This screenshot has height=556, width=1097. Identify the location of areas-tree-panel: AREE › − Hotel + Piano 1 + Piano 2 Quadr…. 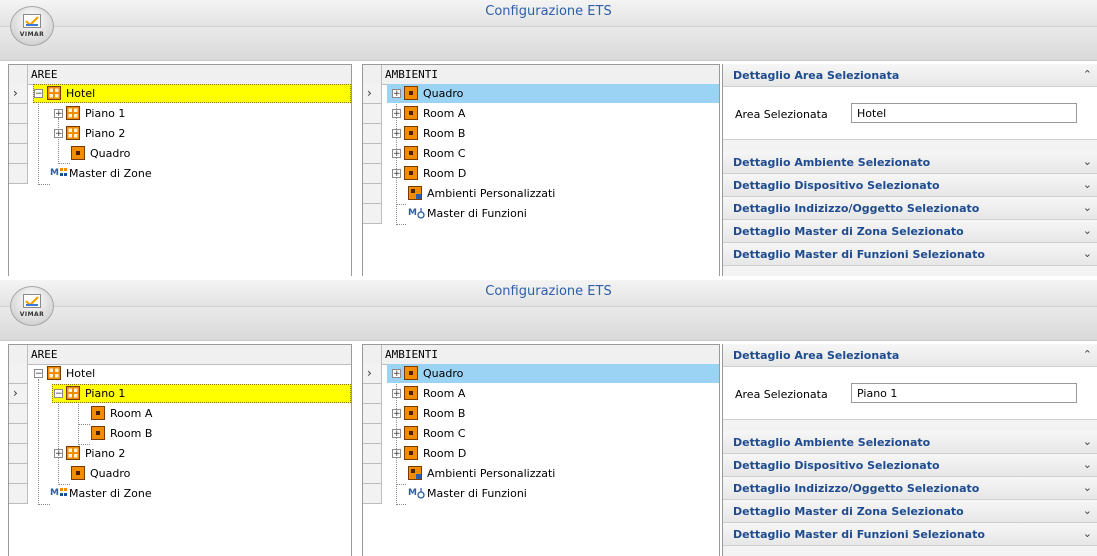
(180, 170).